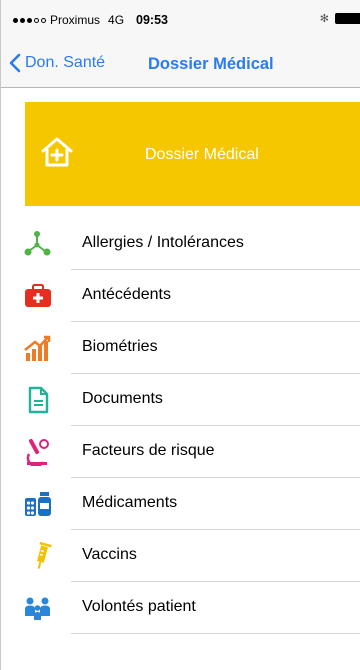 The image size is (360, 670). Describe the element at coordinates (180, 400) in the screenshot. I see `menu-item-documents: Documents` at that location.